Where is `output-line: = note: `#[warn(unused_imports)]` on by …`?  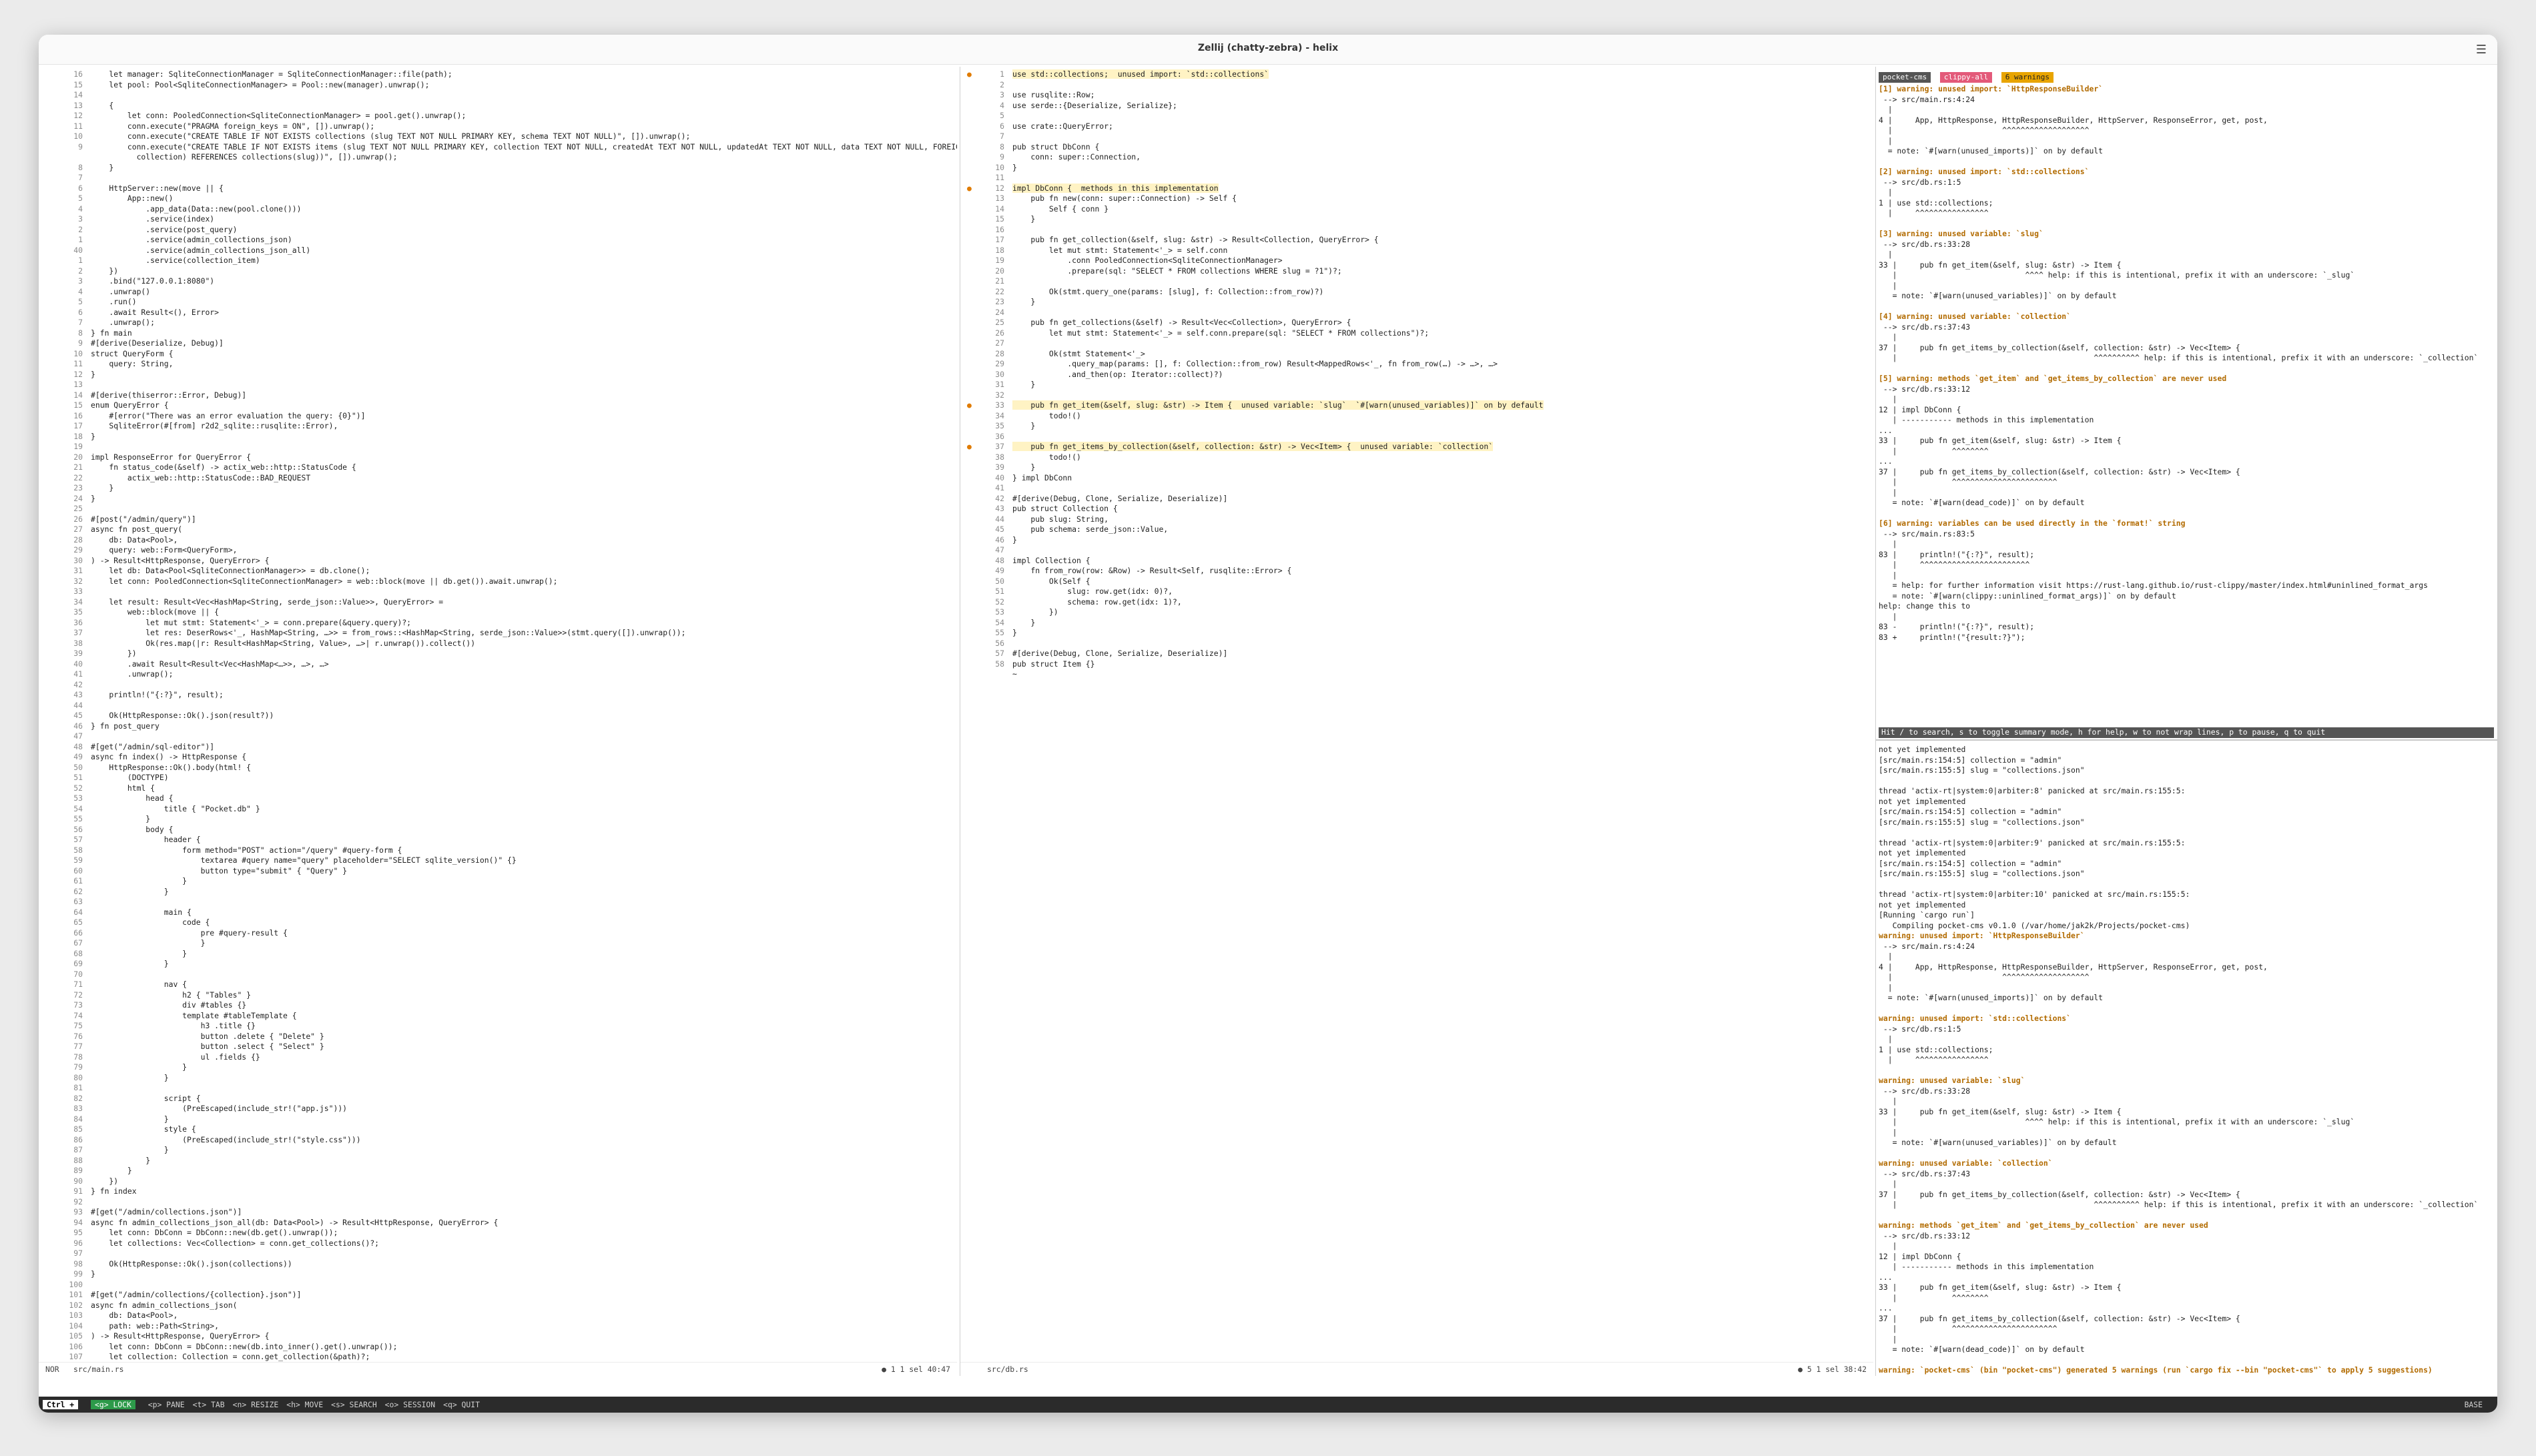
output-line: = note: `#[warn(unused_imports)]` on by … is located at coordinates (1992, 997).